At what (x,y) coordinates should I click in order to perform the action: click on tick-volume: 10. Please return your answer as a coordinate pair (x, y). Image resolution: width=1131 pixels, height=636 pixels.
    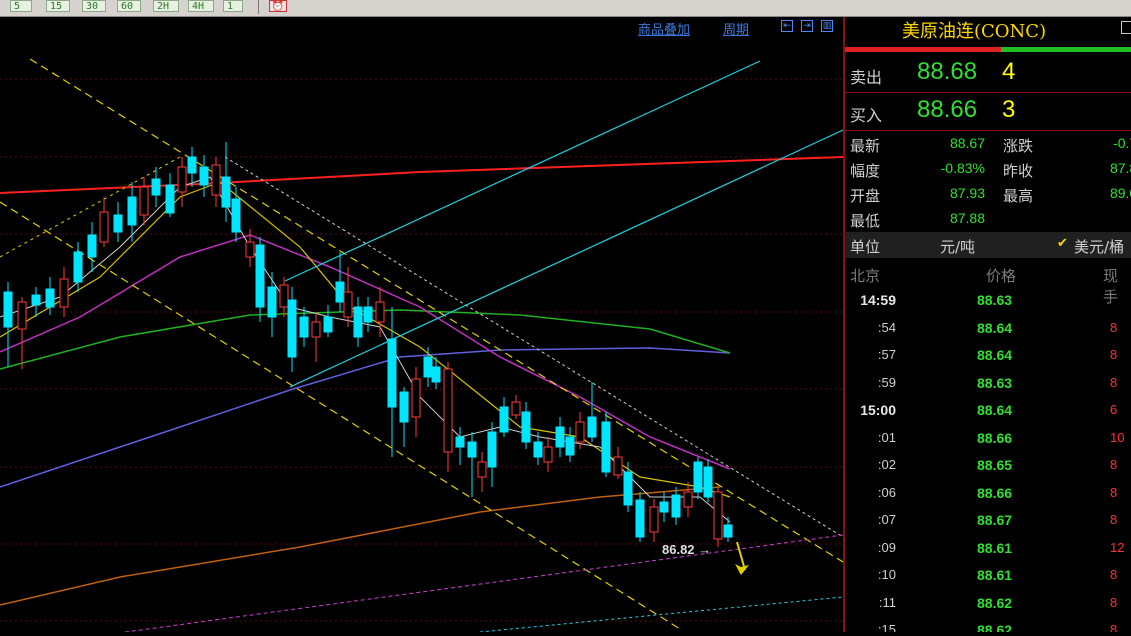
    Looking at the image, I should click on (1117, 437).